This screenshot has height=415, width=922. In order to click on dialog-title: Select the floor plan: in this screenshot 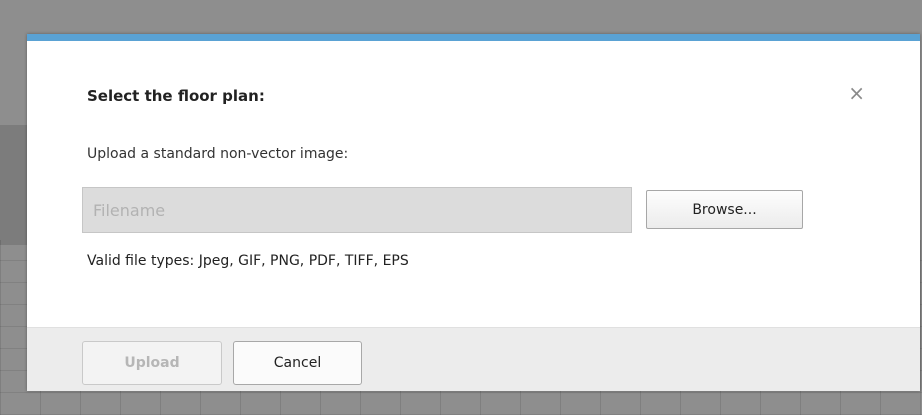, I will do `click(176, 96)`.